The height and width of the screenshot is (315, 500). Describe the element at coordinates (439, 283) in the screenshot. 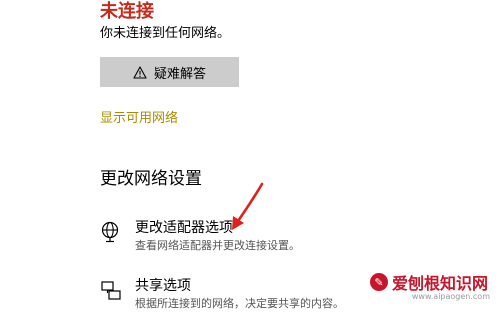

I see `watermark-text: 爱刨根知识网` at that location.